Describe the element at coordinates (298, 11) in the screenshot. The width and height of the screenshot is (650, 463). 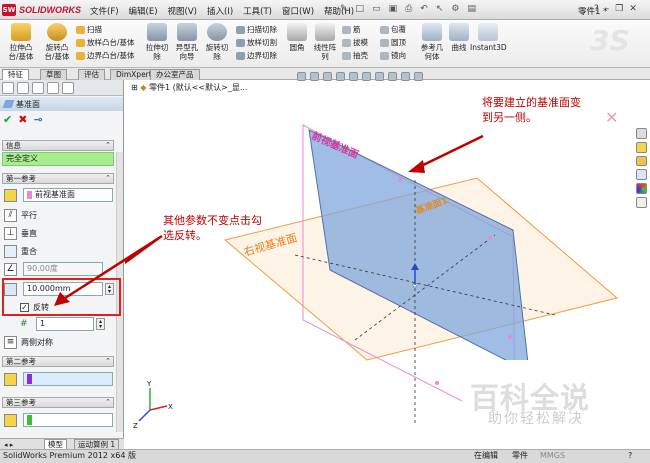
I see `menu-window: 窗口(W)` at that location.